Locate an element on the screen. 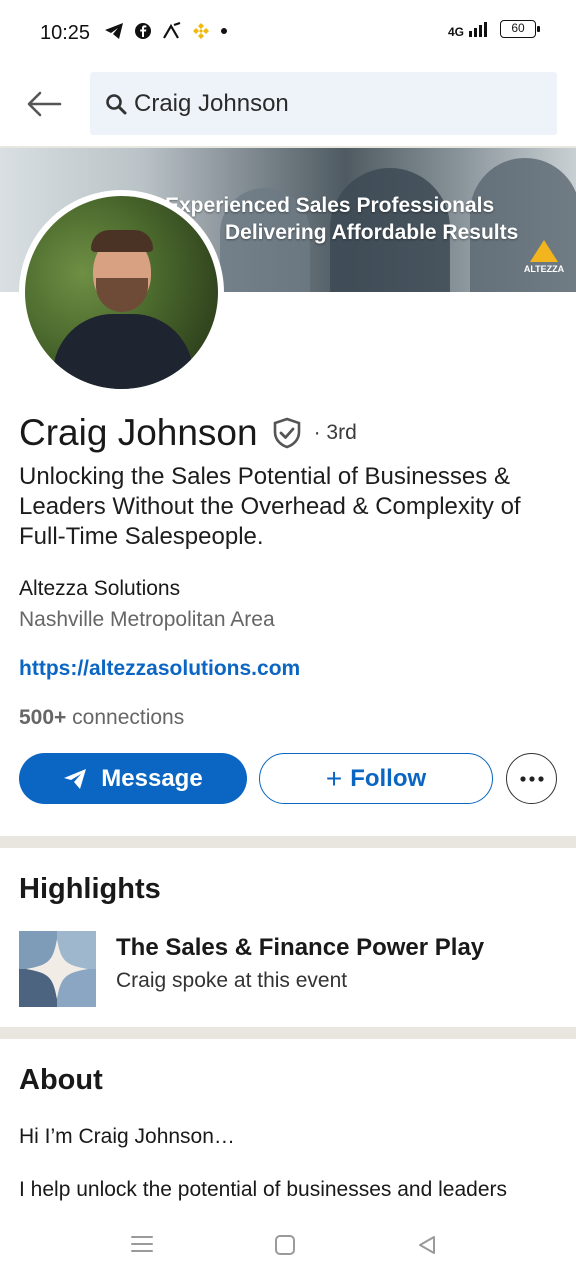 The height and width of the screenshot is (1280, 576). message-label: Message is located at coordinates (152, 778).